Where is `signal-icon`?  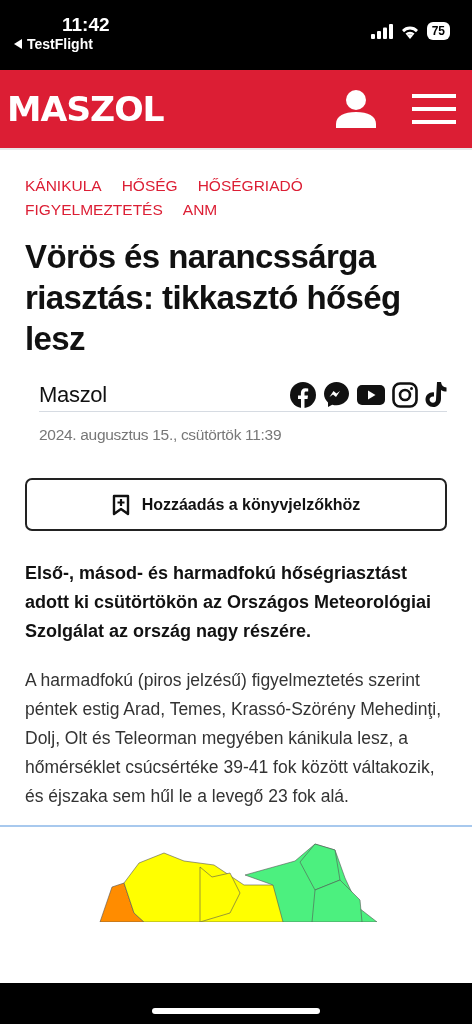 signal-icon is located at coordinates (381, 31).